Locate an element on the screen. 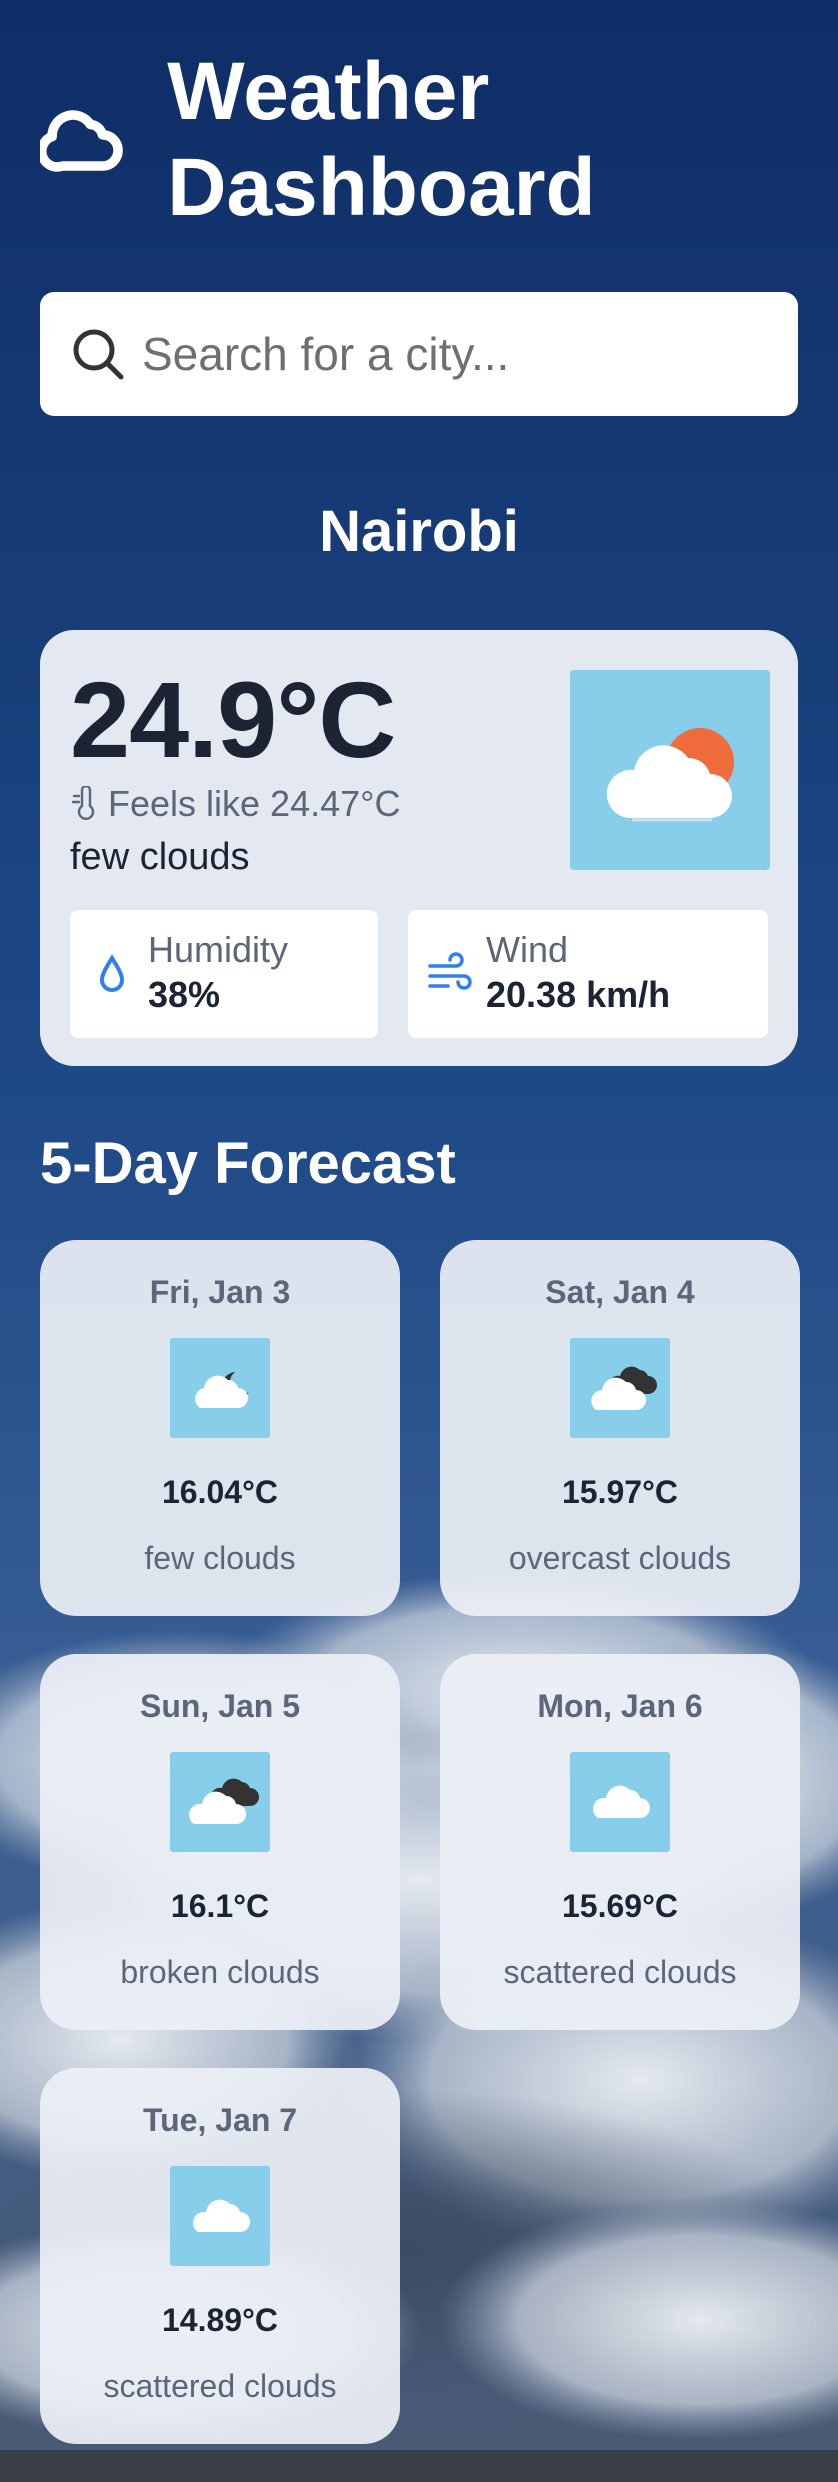  droplet-icon is located at coordinates (112, 973).